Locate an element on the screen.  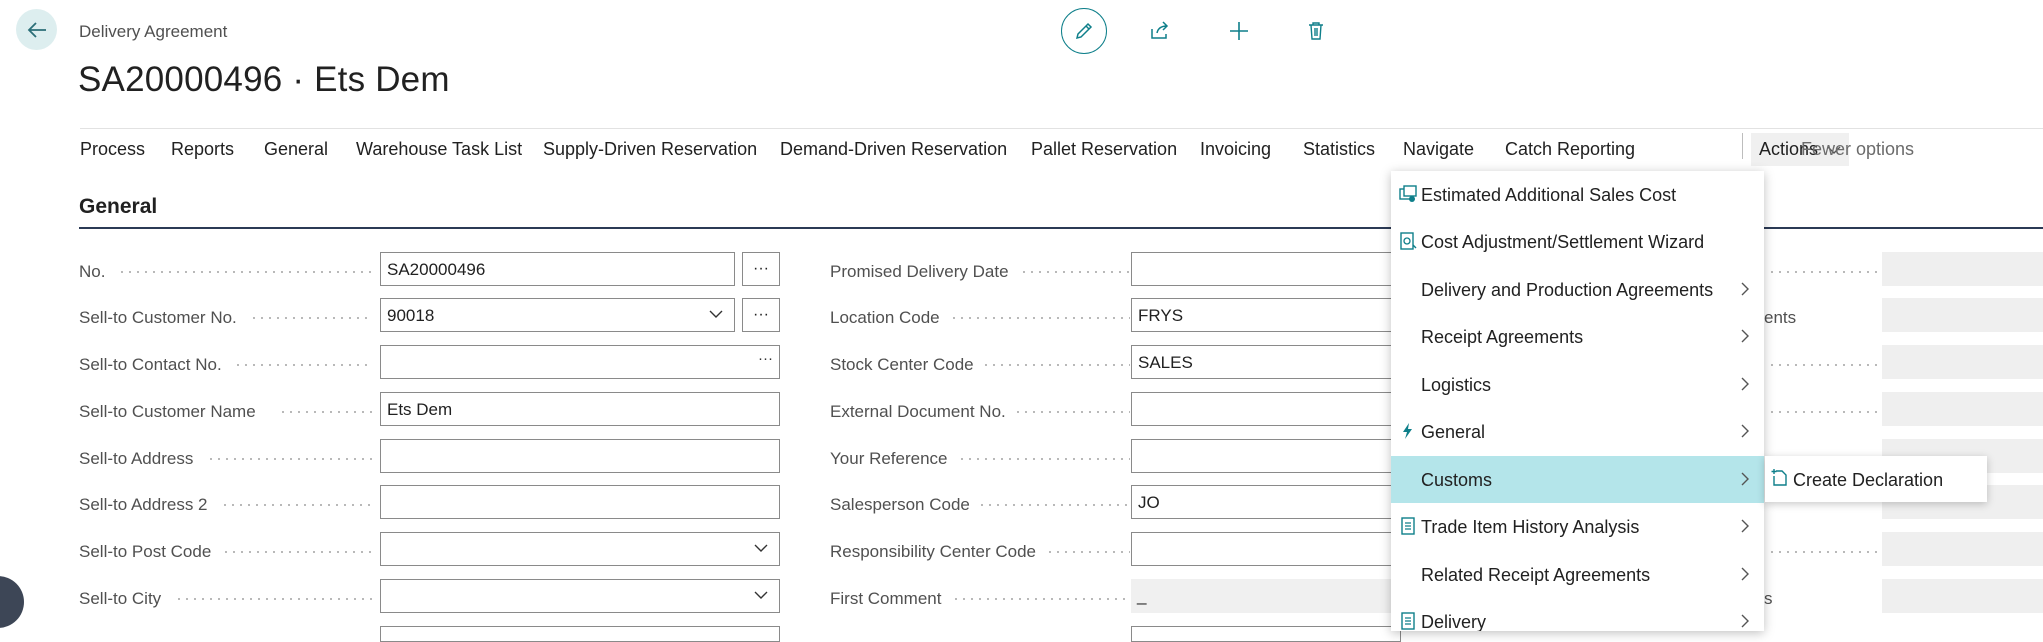
sell-to-address-2-field is located at coordinates (580, 502).